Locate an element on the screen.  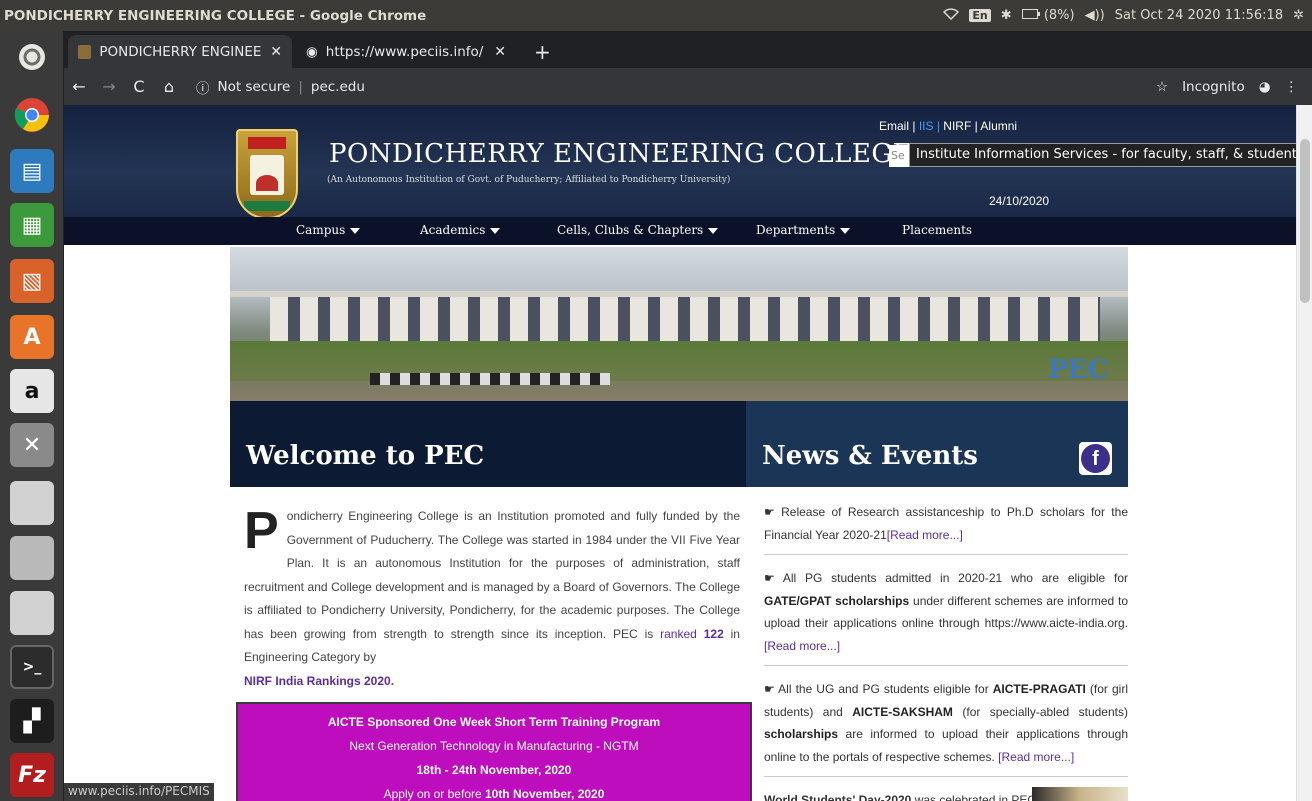
facebook-icon: f is located at coordinates (1095, 458).